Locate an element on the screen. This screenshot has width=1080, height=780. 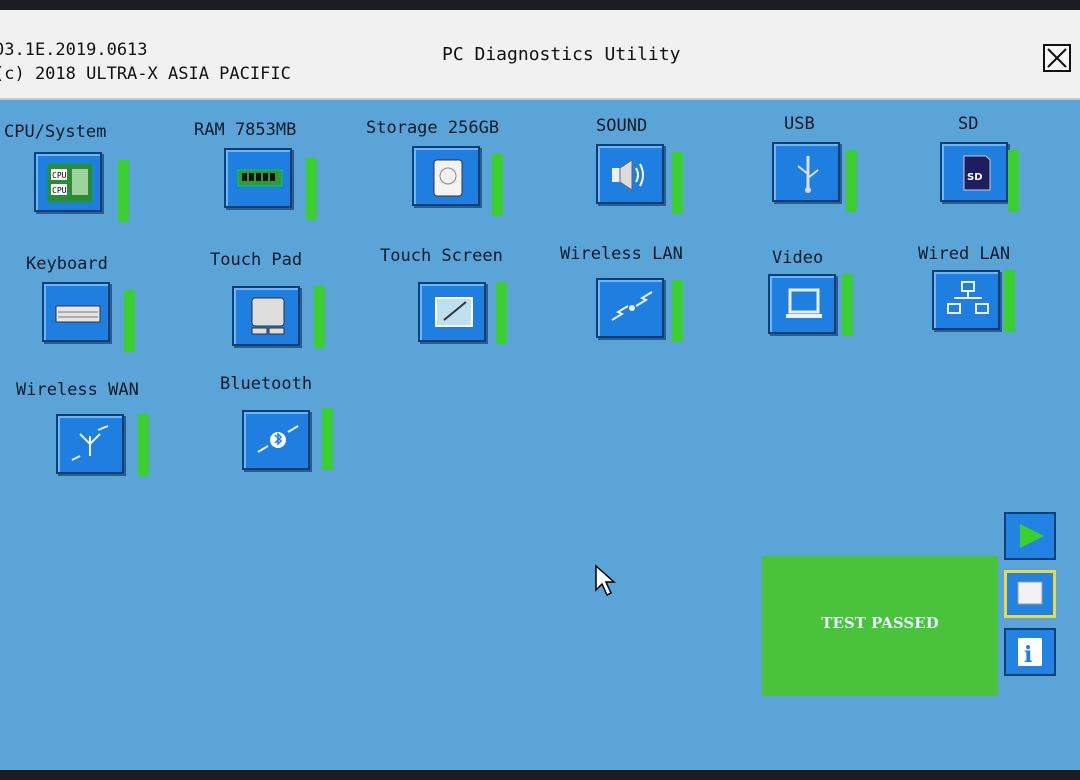
sd-card-icon: SD is located at coordinates (977, 173).